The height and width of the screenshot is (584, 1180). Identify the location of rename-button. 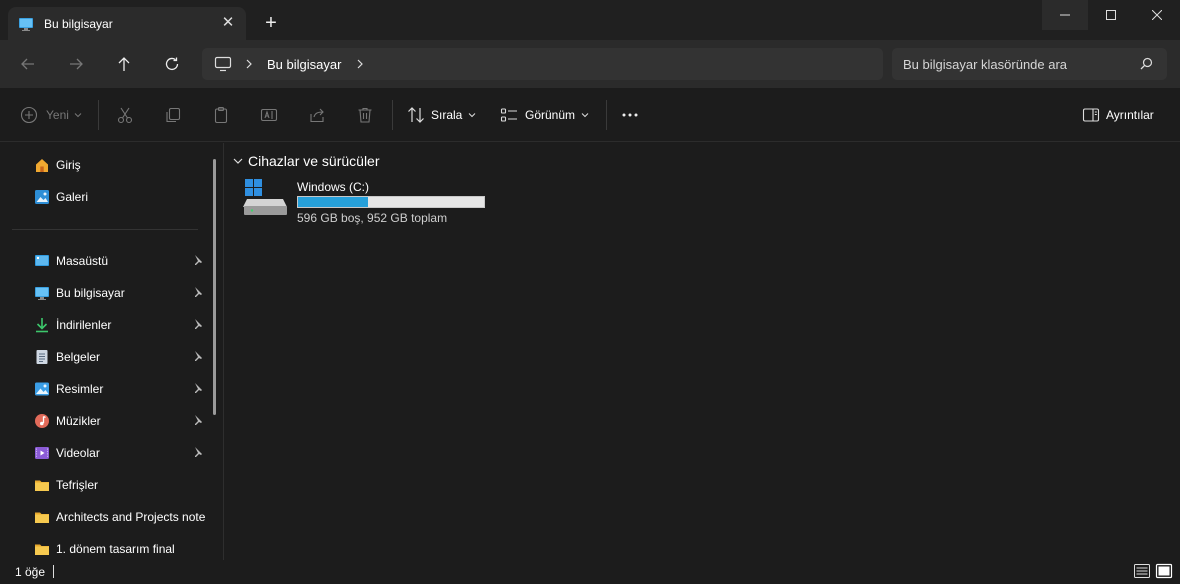
(269, 115).